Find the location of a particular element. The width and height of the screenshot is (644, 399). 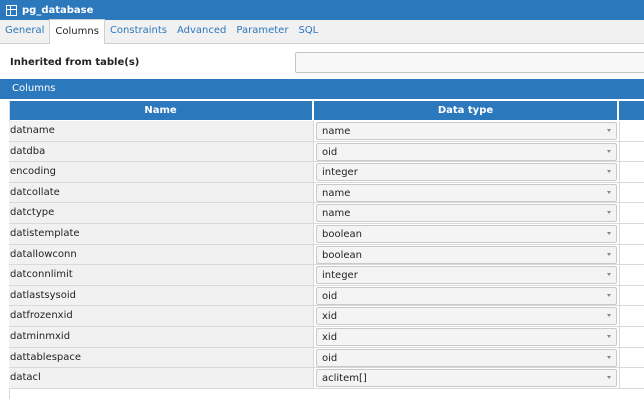

table-row: datminmxid xid is located at coordinates (326, 337).